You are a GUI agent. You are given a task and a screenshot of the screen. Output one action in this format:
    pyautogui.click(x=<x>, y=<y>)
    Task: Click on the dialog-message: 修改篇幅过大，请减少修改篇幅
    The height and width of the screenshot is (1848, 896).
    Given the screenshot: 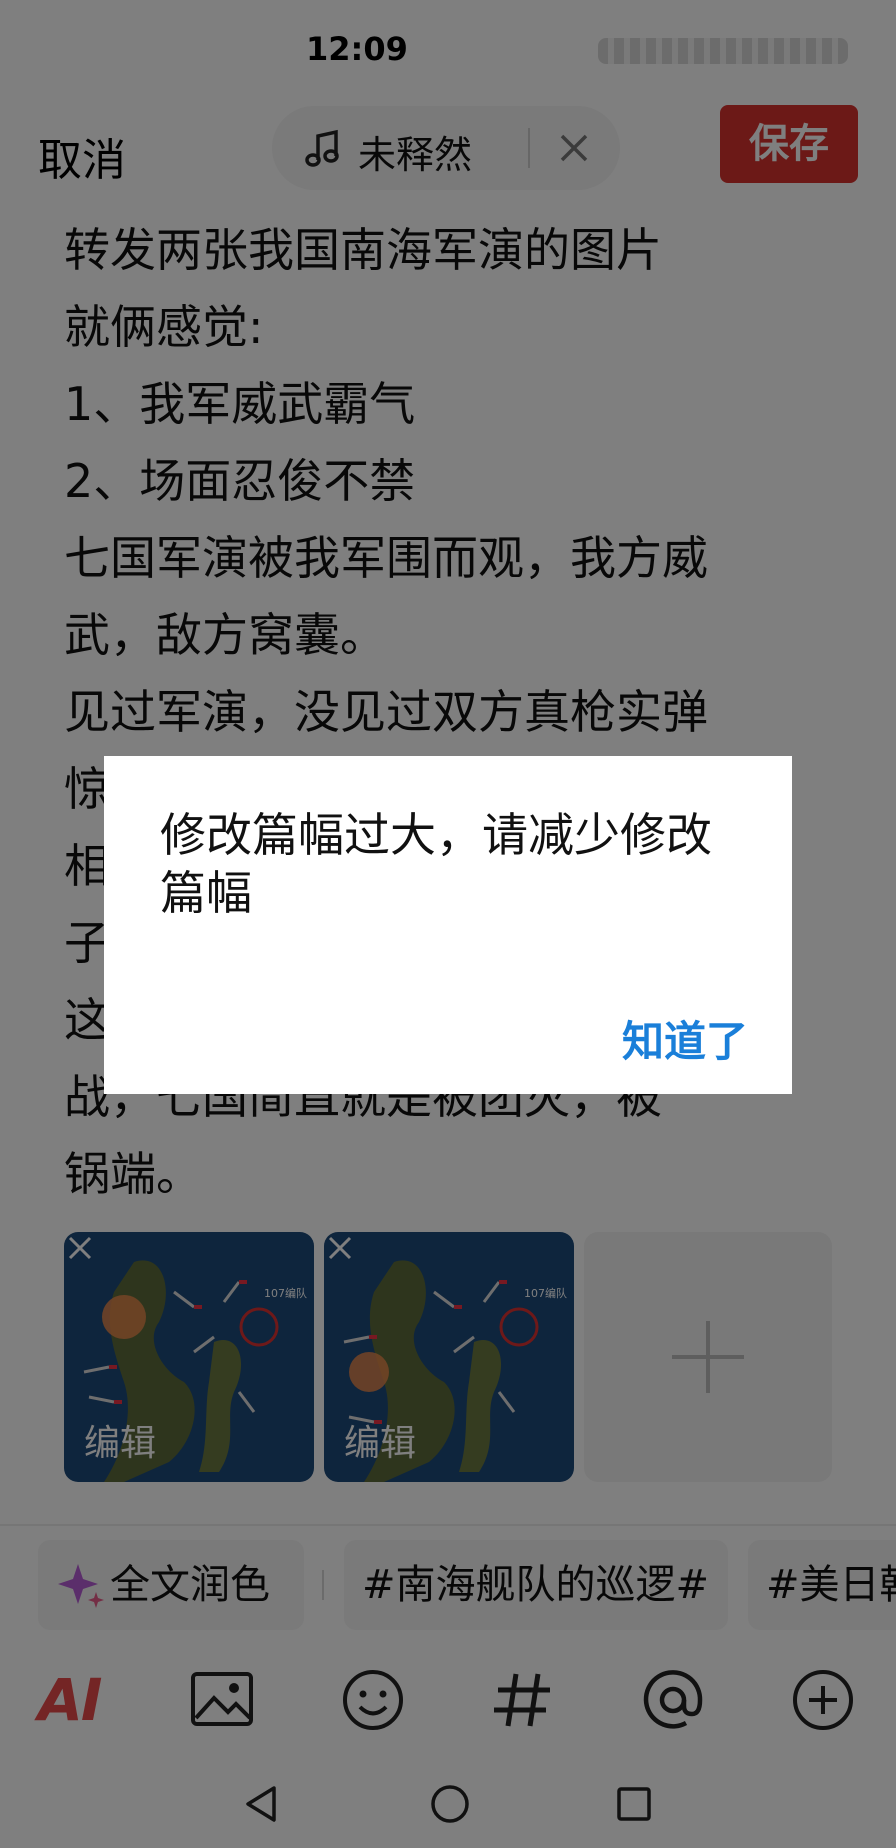 What is the action you would take?
    pyautogui.click(x=436, y=864)
    